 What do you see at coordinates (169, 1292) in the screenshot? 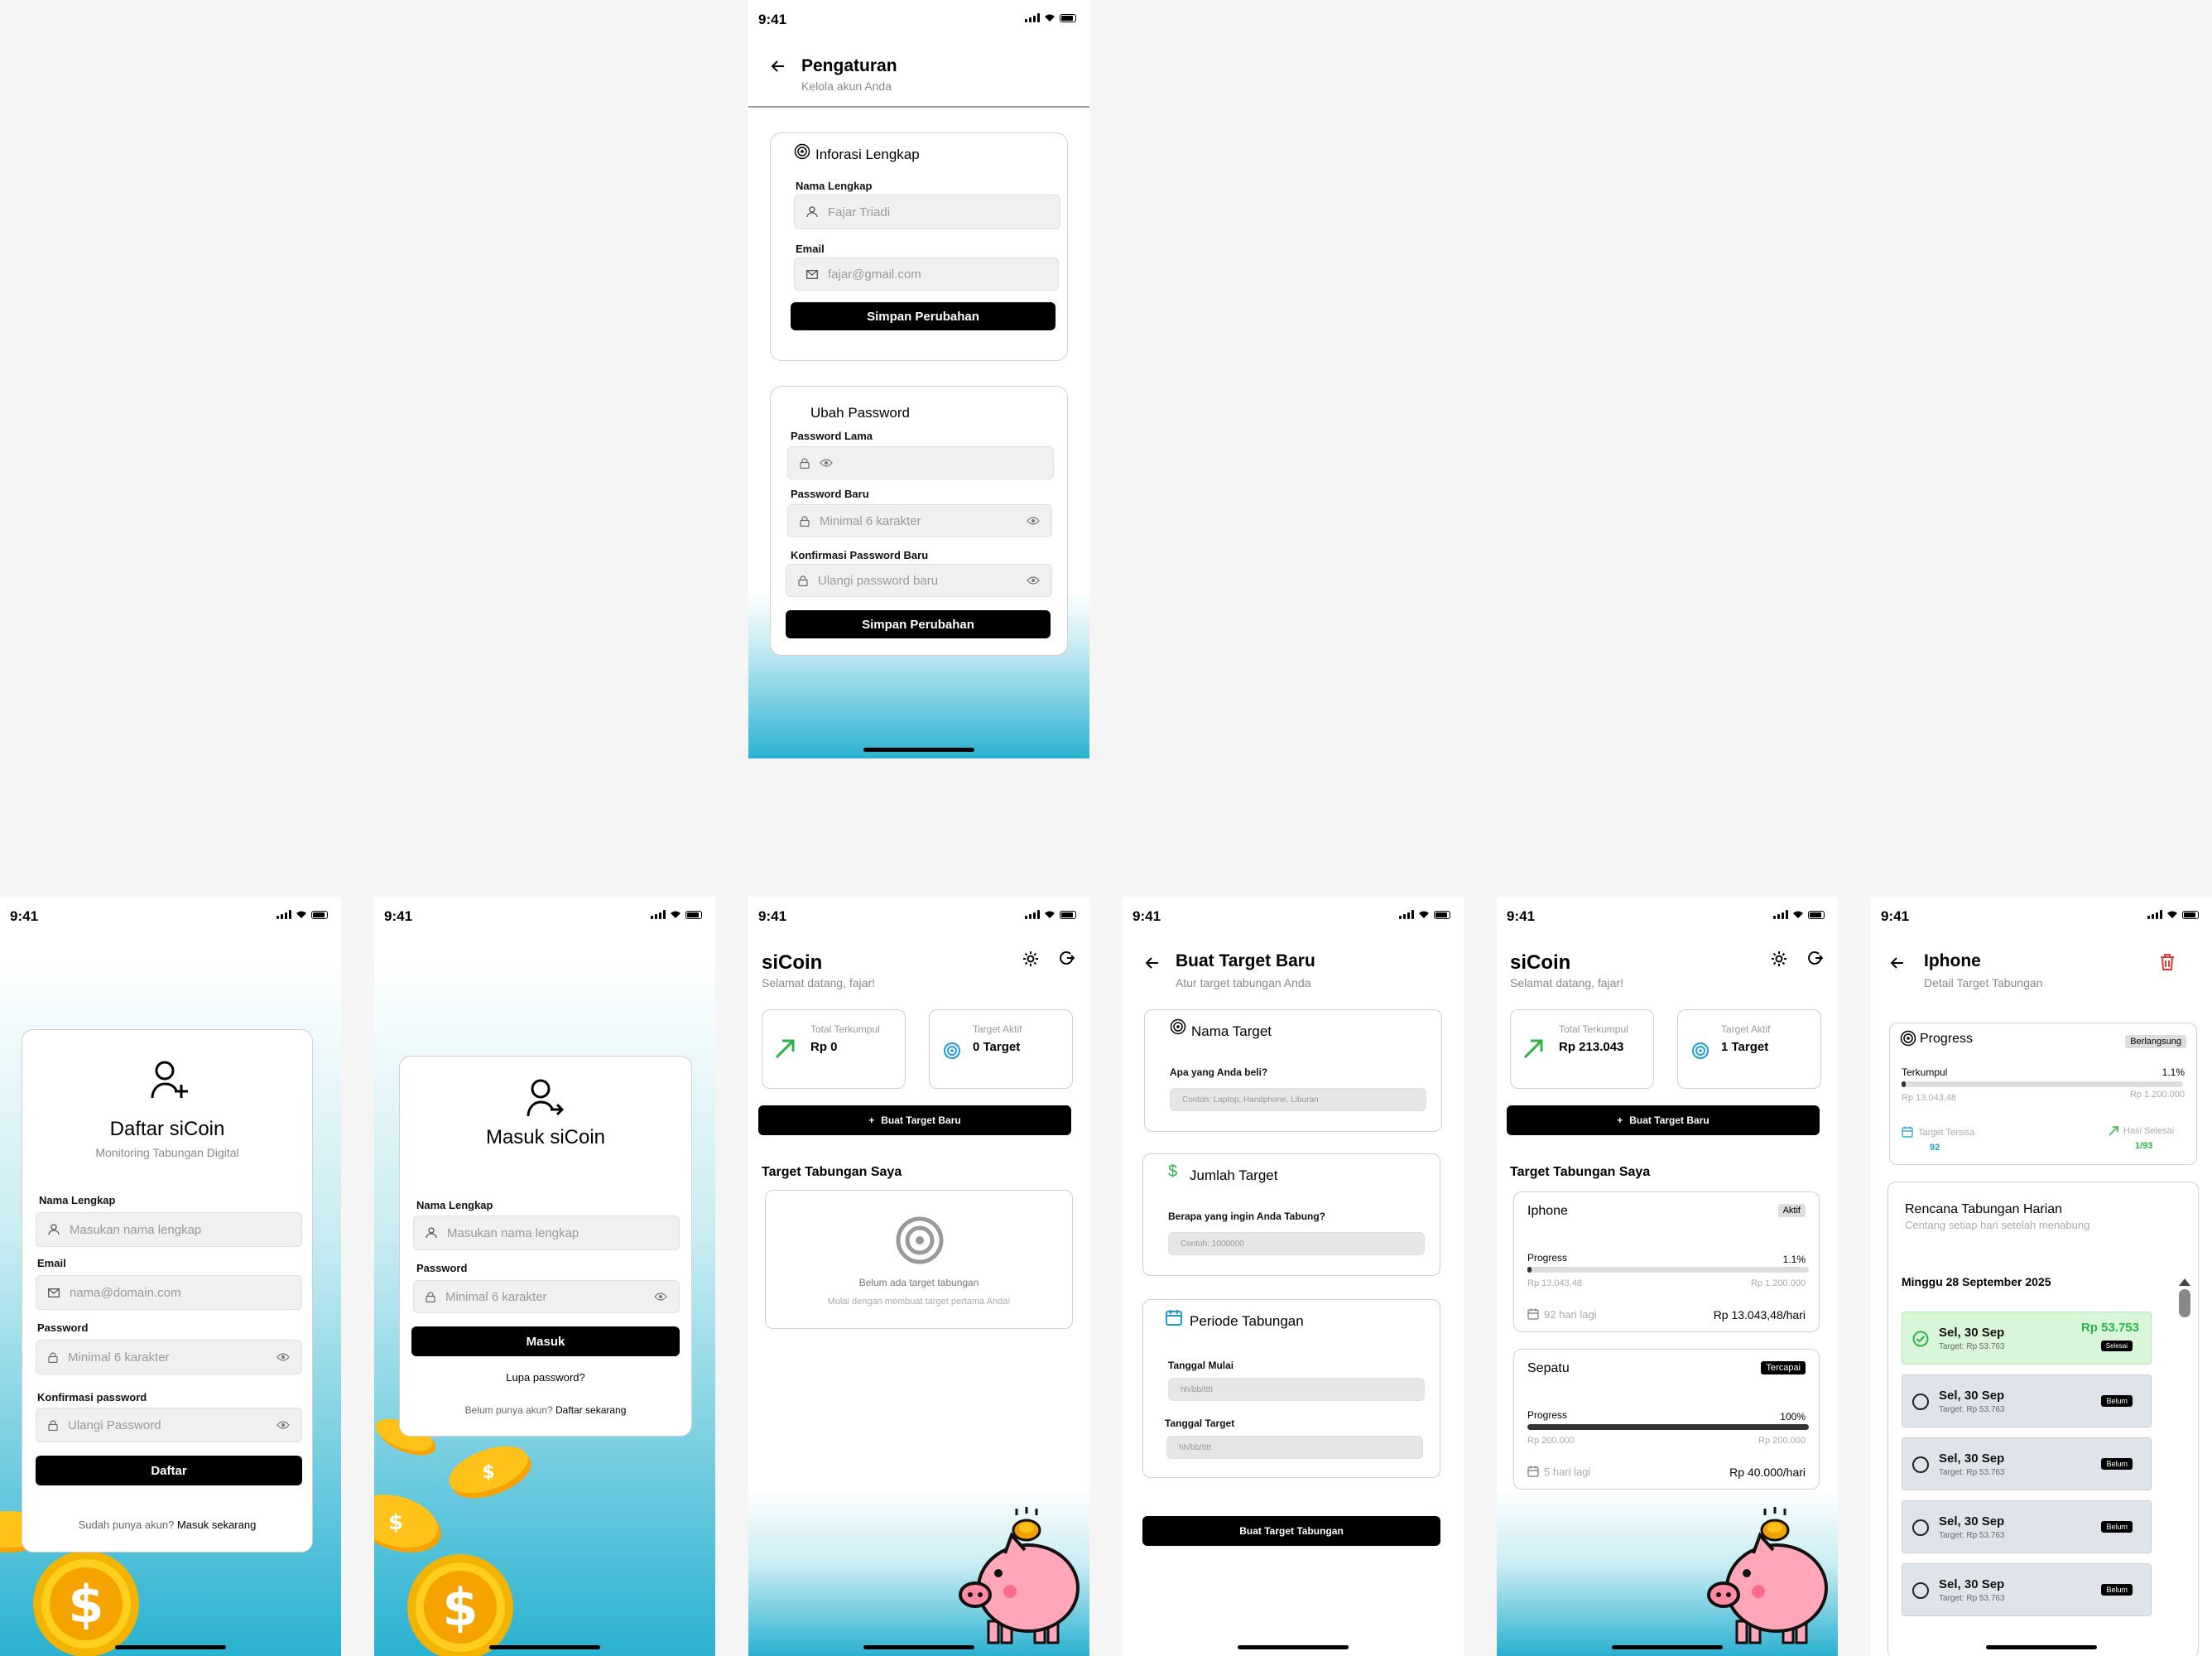
I see `email-field: nama@domain.com` at bounding box center [169, 1292].